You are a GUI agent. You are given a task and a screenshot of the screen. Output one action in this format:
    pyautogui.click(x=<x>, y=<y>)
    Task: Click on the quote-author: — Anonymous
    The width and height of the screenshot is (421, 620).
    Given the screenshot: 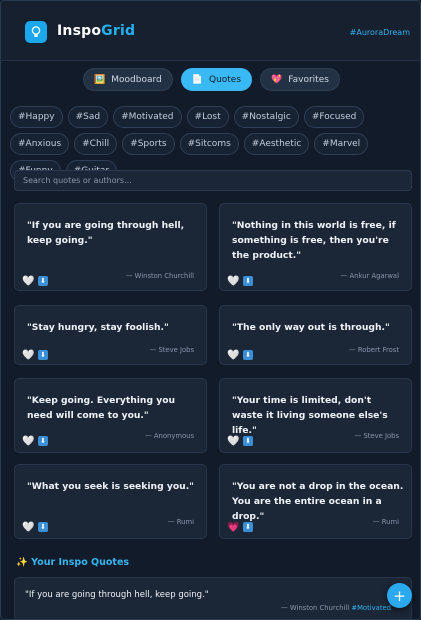 What is the action you would take?
    pyautogui.click(x=169, y=436)
    